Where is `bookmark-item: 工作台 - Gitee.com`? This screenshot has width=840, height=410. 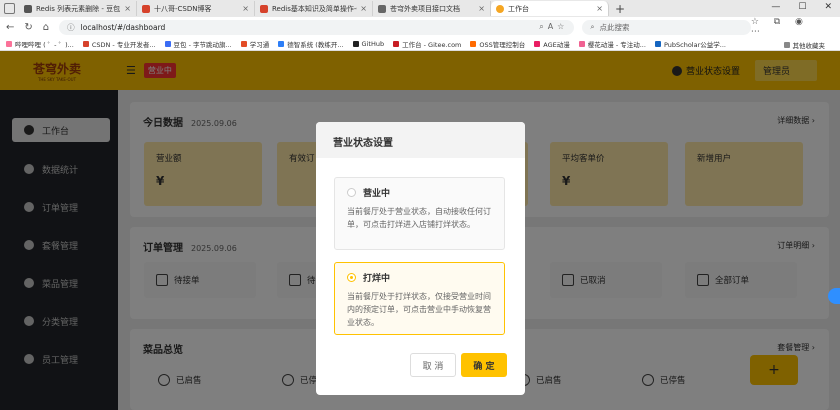
bookmark-item: 工作台 - Gitee.com is located at coordinates (427, 44).